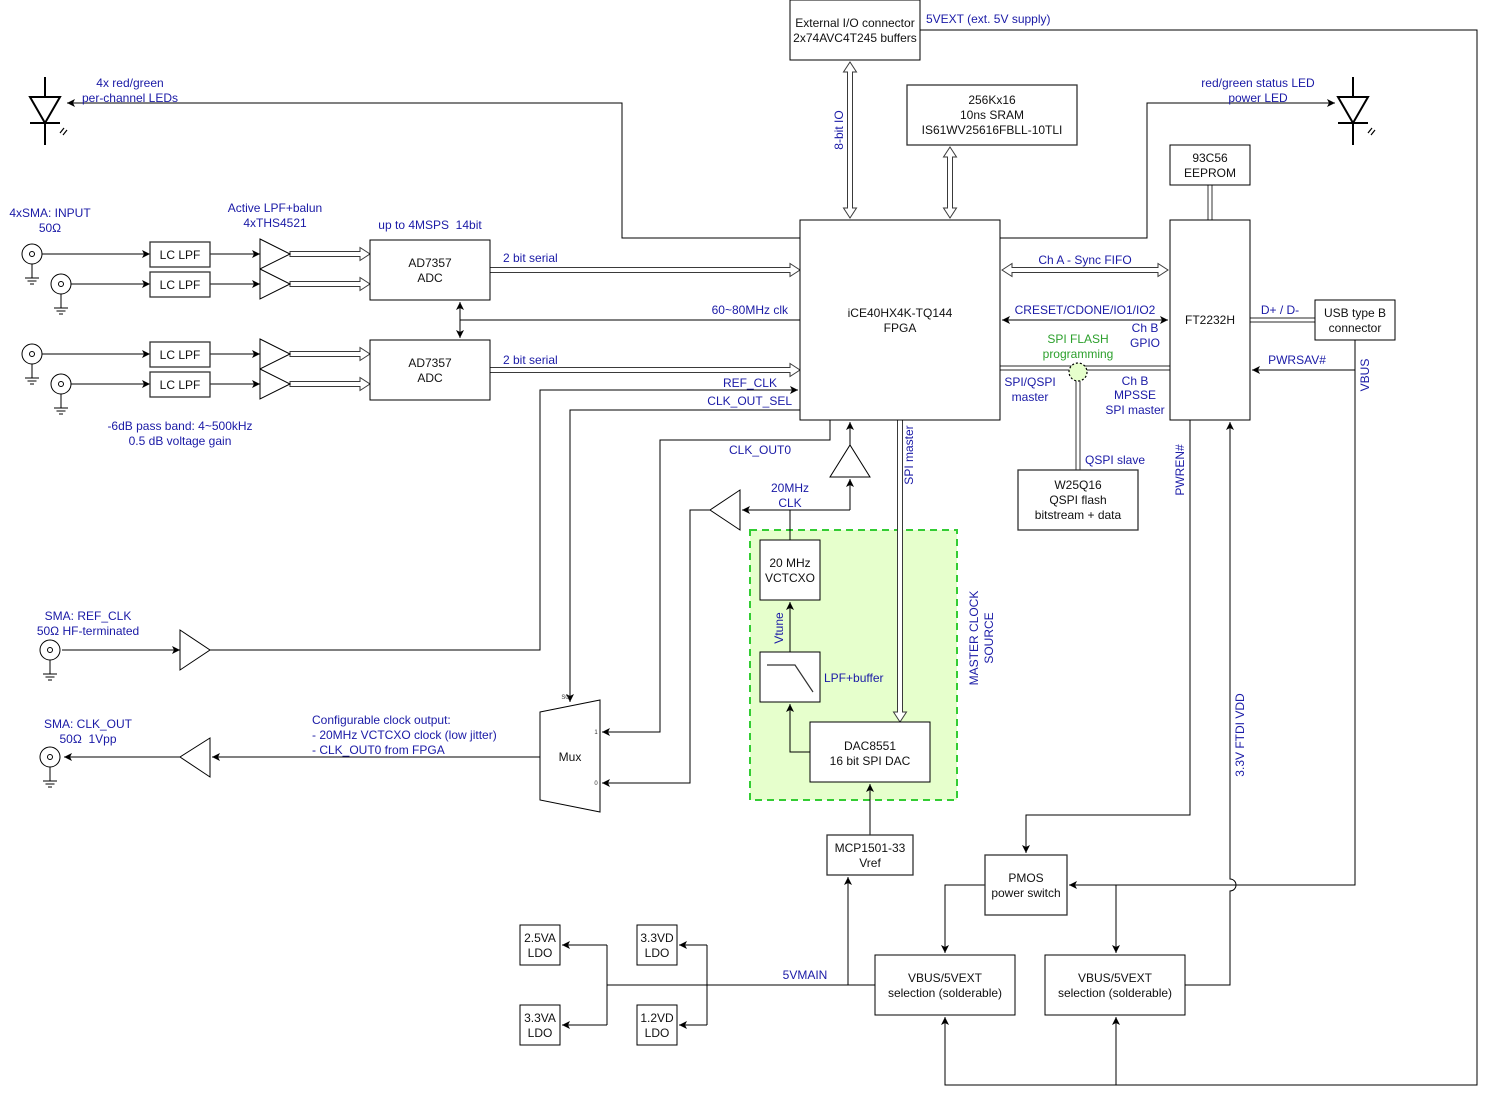  I want to click on ldo-1v2d-block: 1.2VD LDO, so click(657, 1025).